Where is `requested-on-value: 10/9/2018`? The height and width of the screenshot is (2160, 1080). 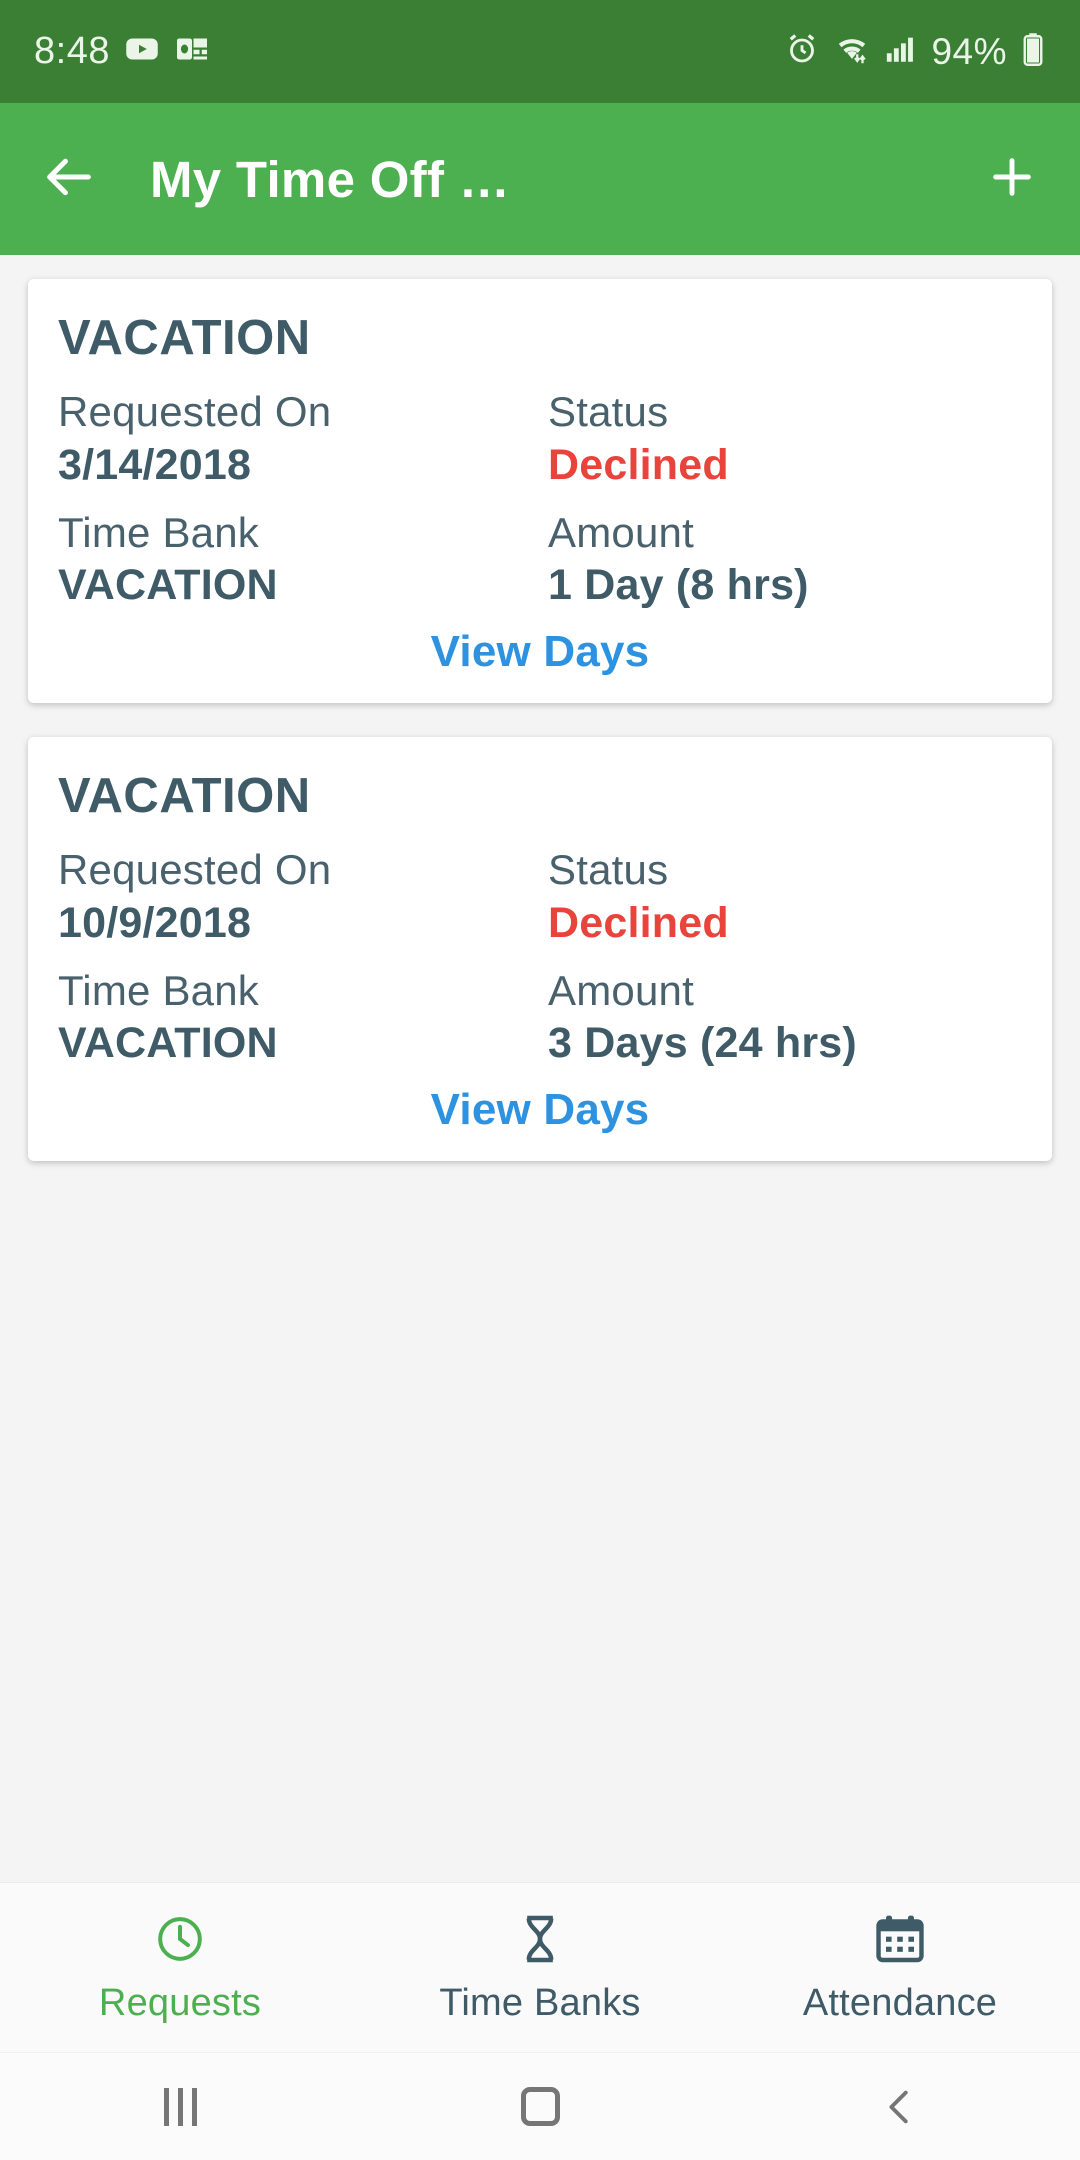
requested-on-value: 10/9/2018 is located at coordinates (155, 922).